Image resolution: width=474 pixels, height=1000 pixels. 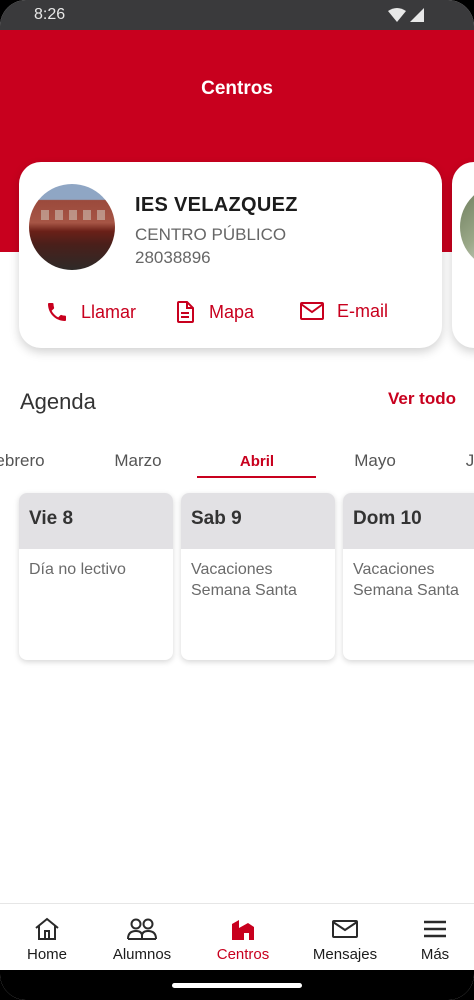 I want to click on agenda-day-card: Sab 9 Vacaciones Semana Santa, so click(x=258, y=576).